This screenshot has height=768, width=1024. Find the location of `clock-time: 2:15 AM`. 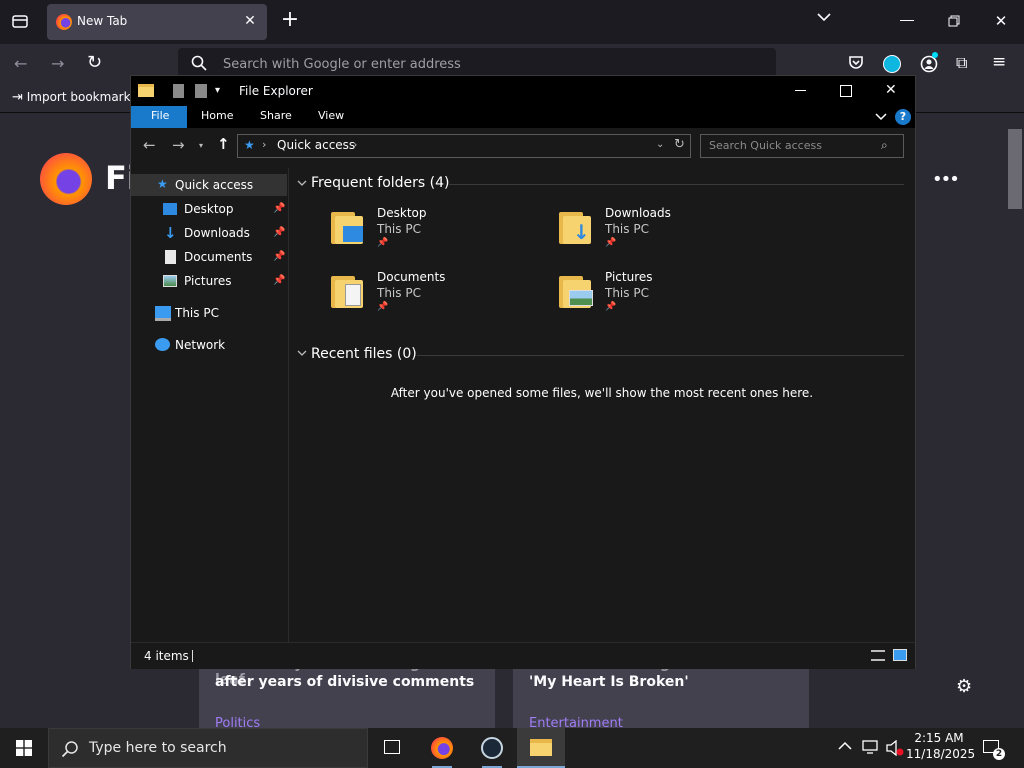

clock-time: 2:15 AM is located at coordinates (939, 738).